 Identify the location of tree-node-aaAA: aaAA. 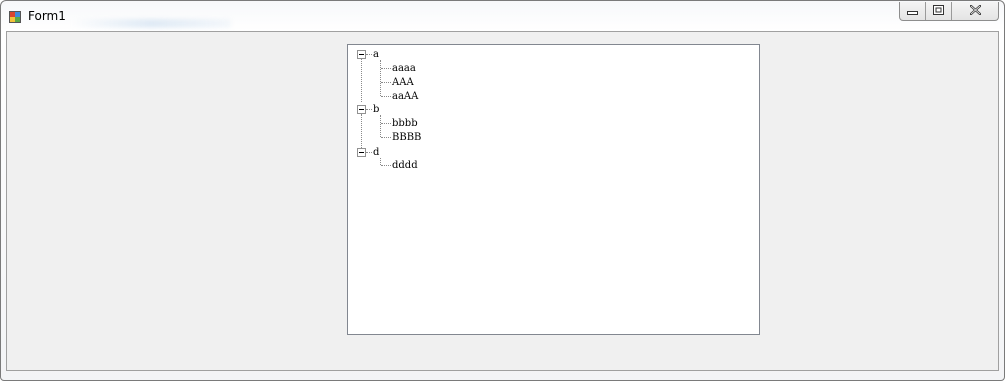
(405, 96).